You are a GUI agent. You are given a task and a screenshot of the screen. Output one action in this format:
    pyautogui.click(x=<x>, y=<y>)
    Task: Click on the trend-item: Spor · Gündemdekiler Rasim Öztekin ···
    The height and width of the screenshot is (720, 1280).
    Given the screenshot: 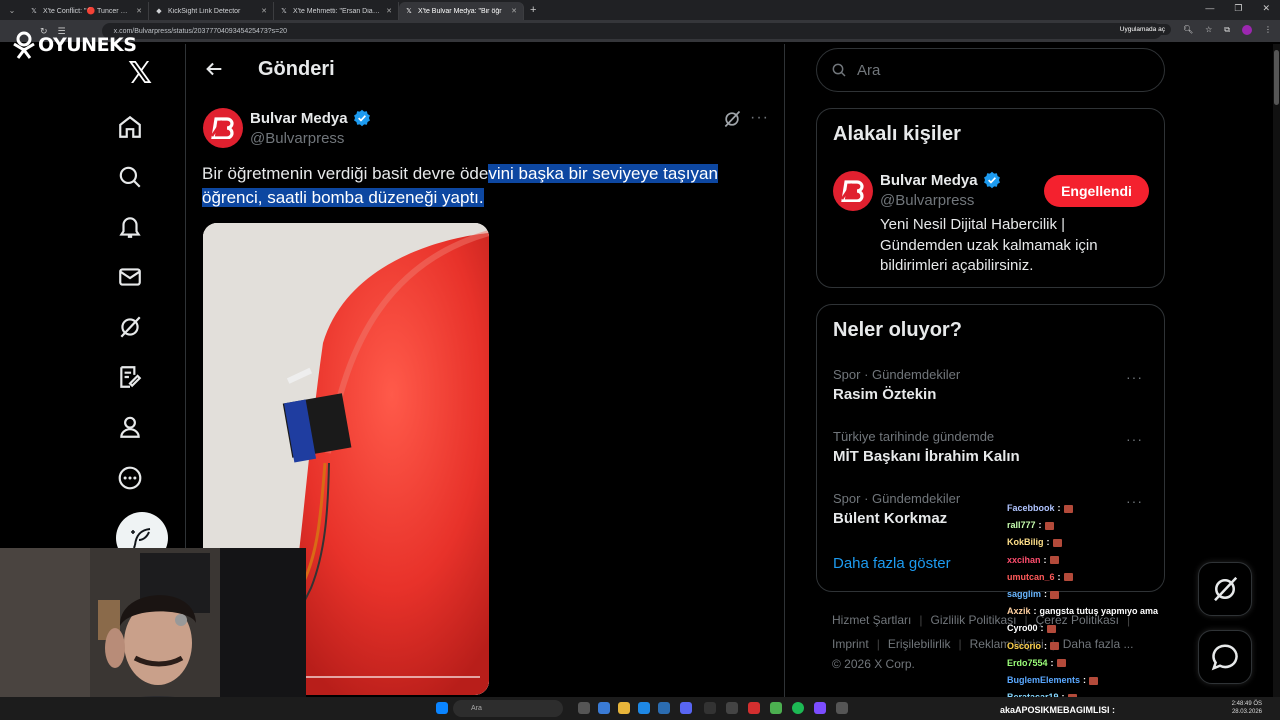 What is the action you would take?
    pyautogui.click(x=992, y=385)
    